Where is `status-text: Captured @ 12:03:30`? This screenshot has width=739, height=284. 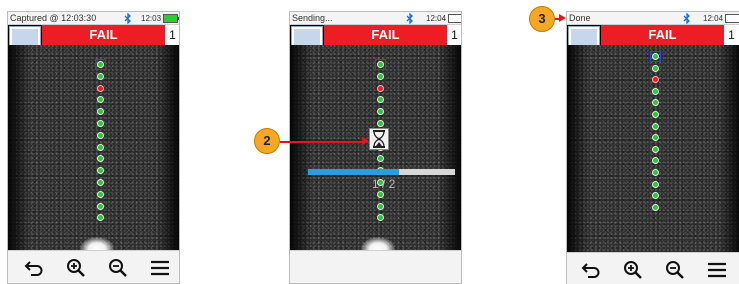
status-text: Captured @ 12:03:30 is located at coordinates (53, 18).